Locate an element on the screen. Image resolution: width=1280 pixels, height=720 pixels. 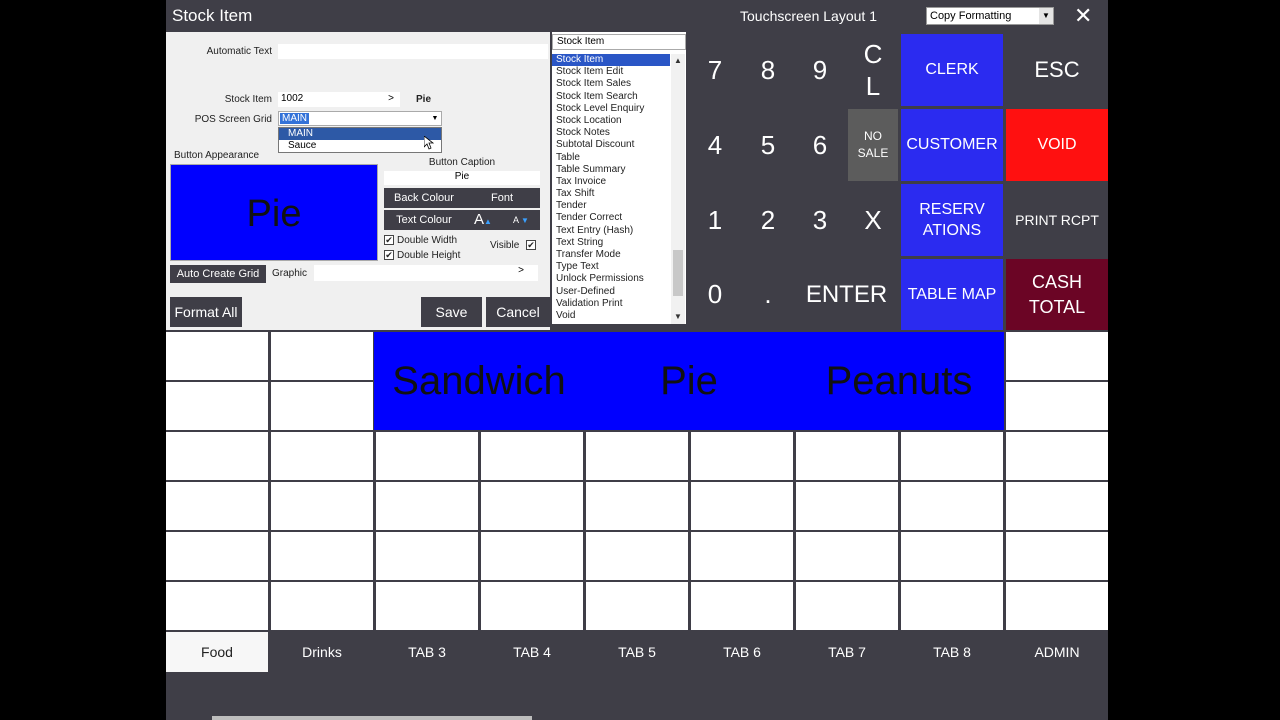
font-shrink-button: A ▼ is located at coordinates (521, 220).